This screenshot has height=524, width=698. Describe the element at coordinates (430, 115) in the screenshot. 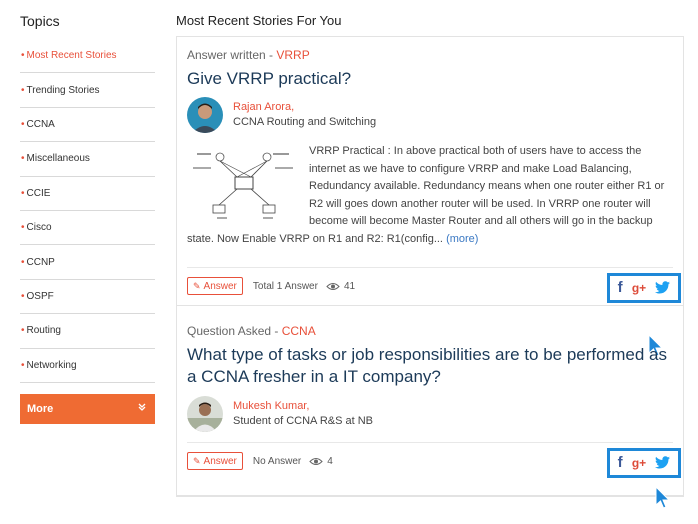

I see `author-block: Rajan Arora, CCNA Routing and Switching` at that location.